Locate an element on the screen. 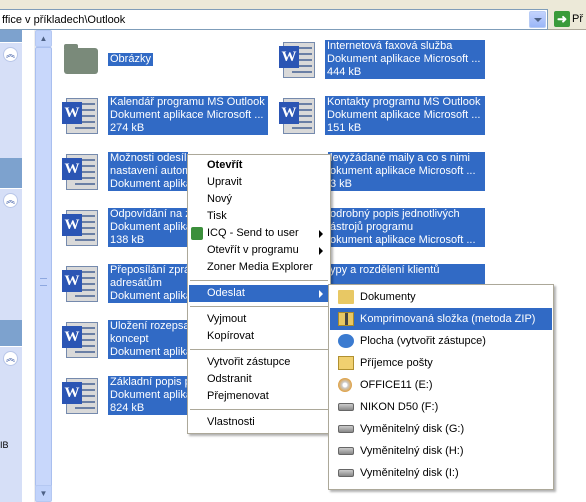 This screenshot has height=502, width=586. menu-item-create-shortcut: Vytvořit zástupce is located at coordinates (259, 362).